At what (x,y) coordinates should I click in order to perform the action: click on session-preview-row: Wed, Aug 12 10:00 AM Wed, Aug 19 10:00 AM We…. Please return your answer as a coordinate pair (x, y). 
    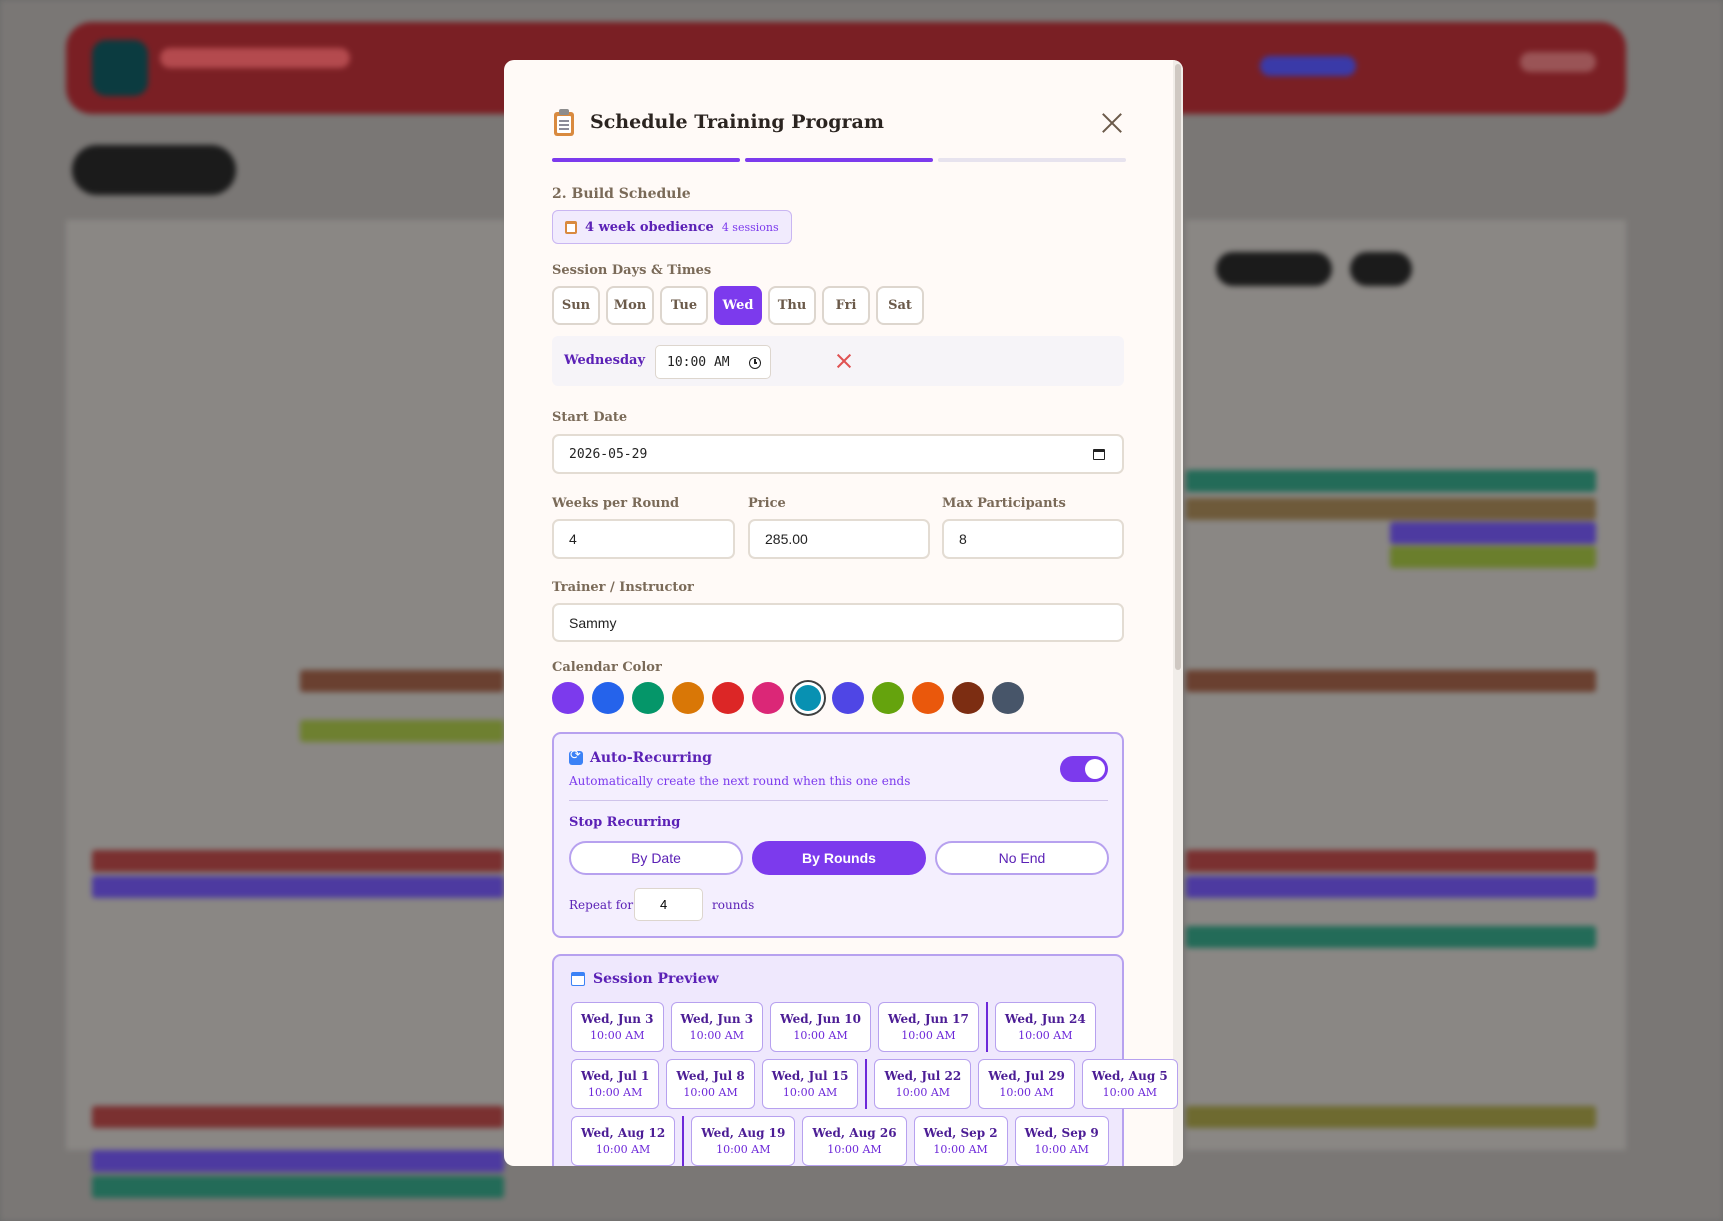
    Looking at the image, I should click on (874, 1141).